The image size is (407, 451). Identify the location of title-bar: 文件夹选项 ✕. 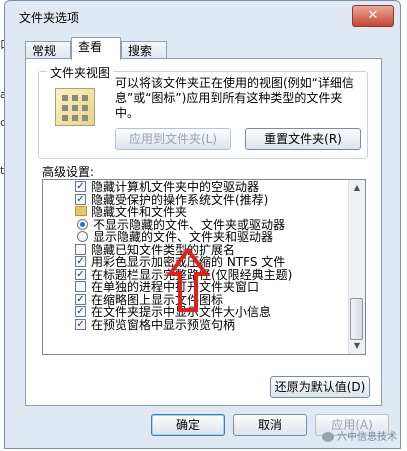
(202, 16).